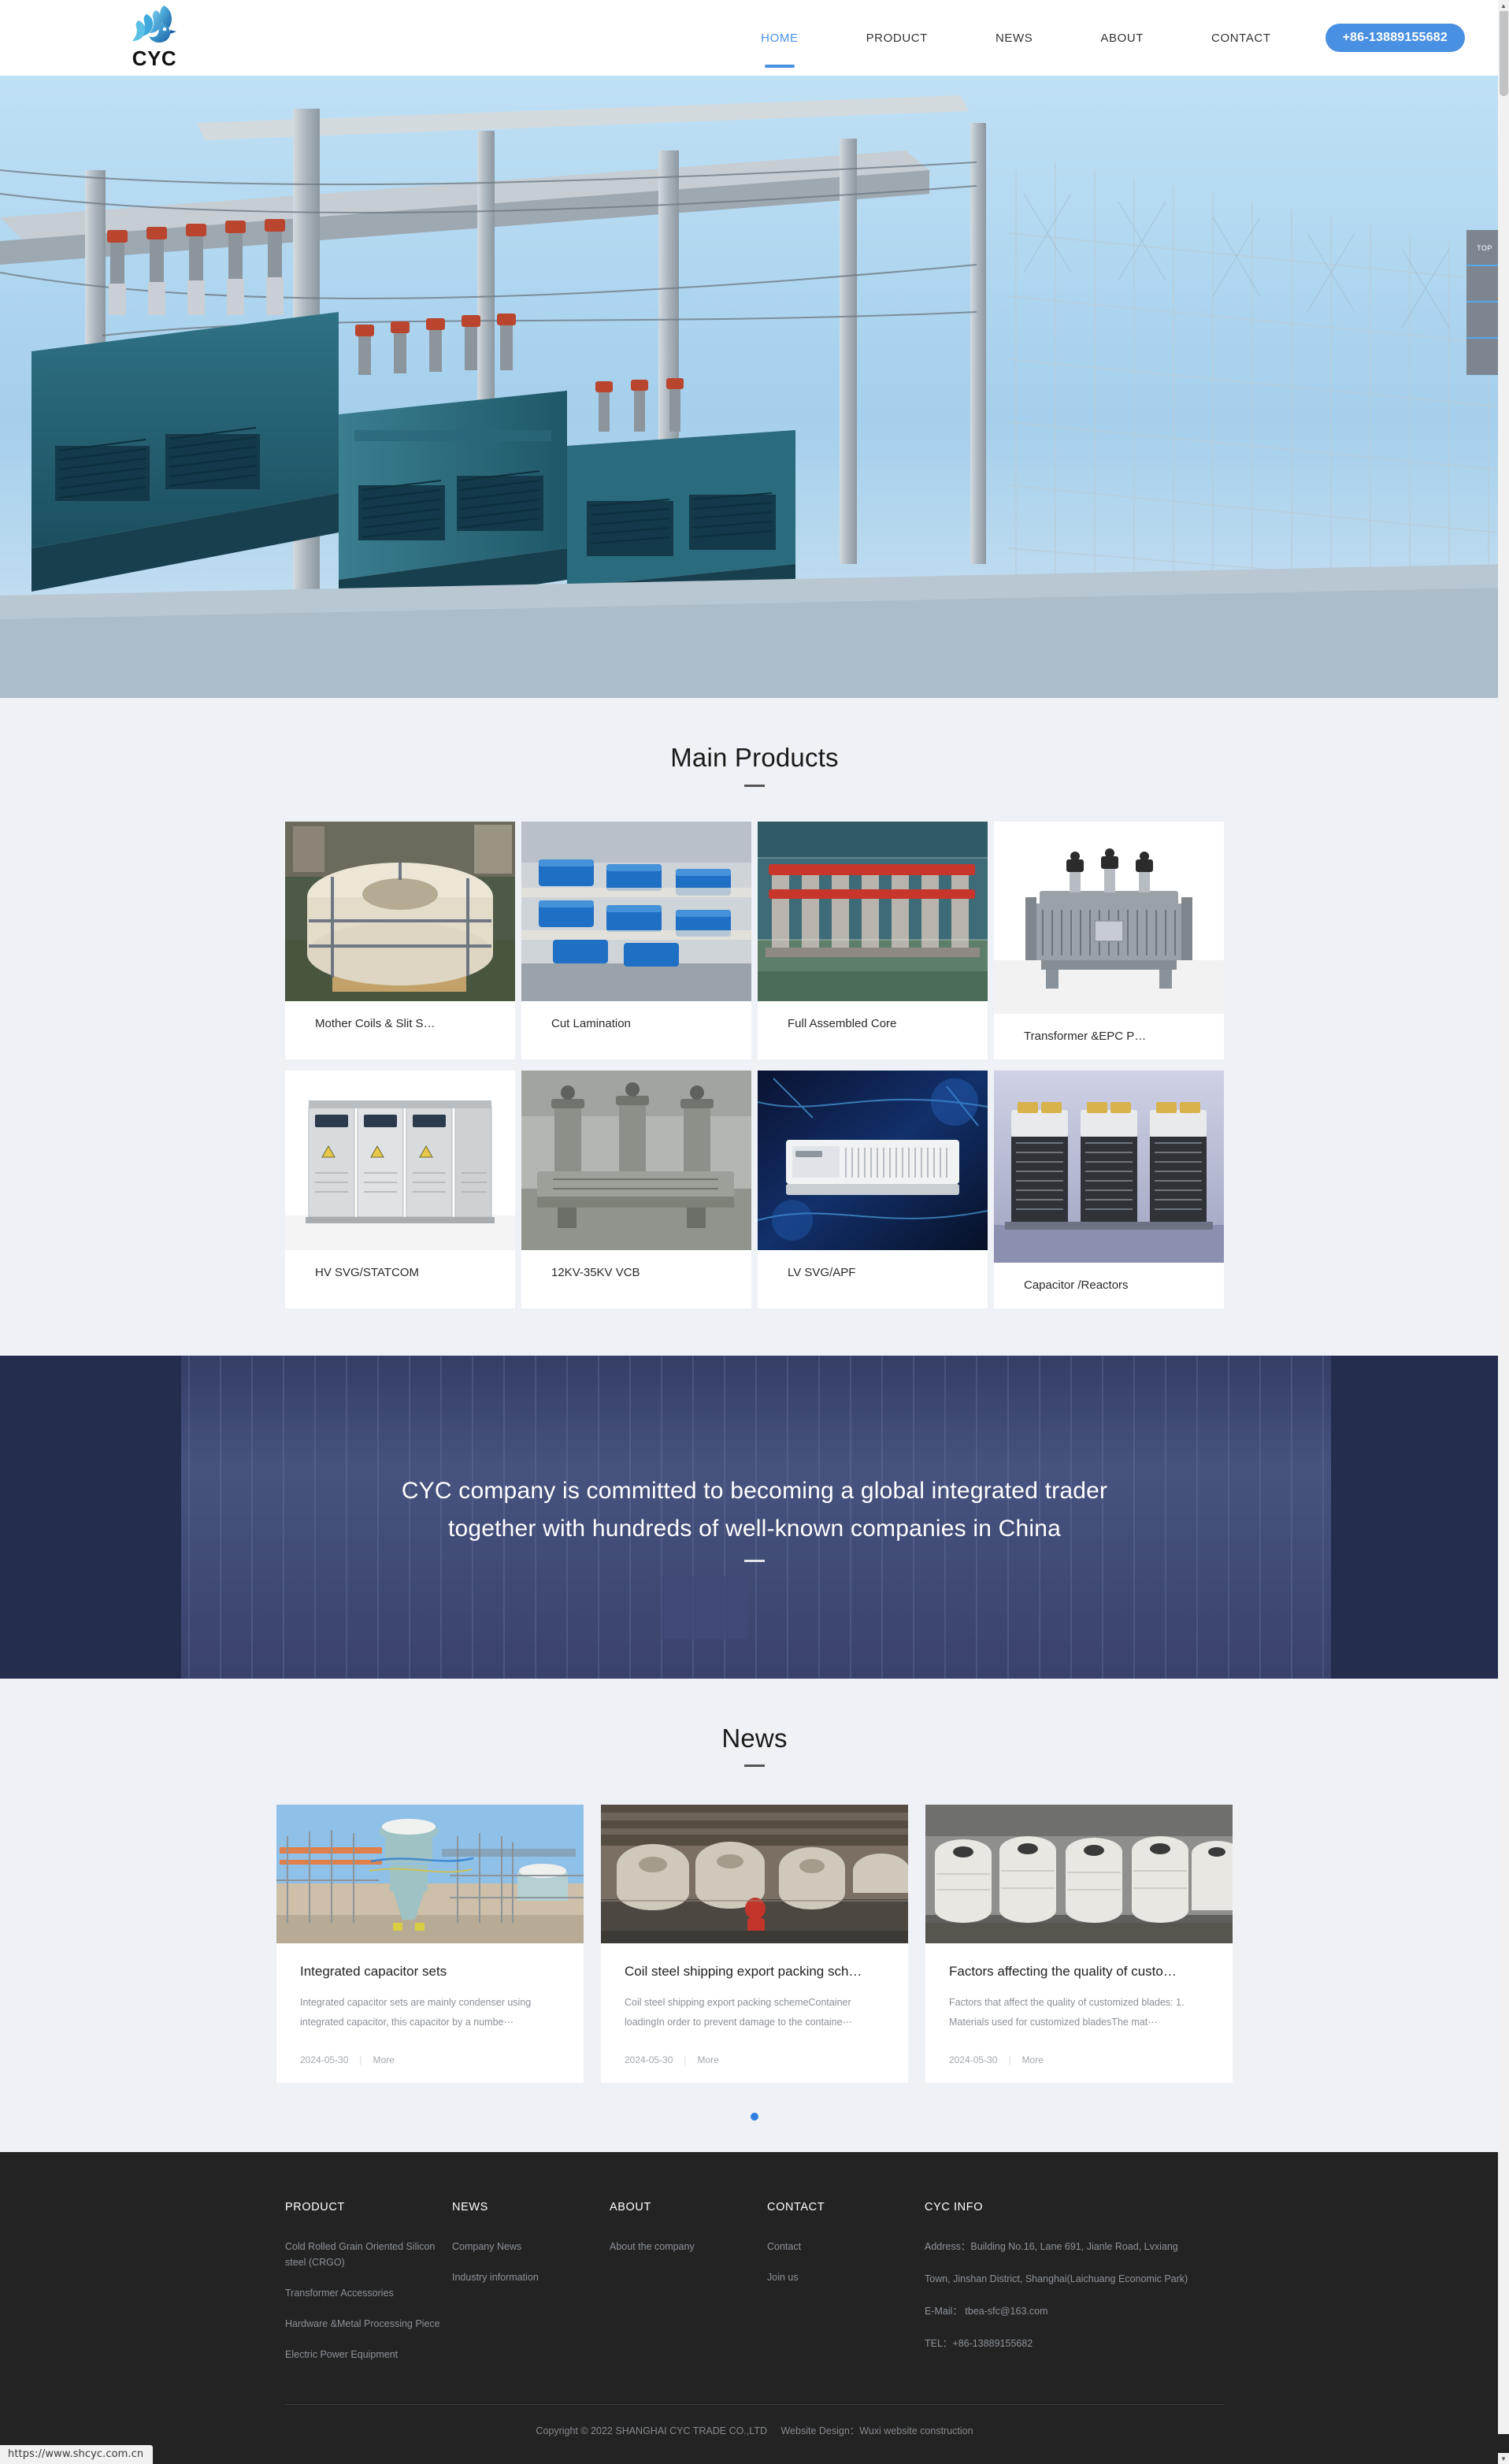 The height and width of the screenshot is (2464, 1509). Describe the element at coordinates (1503, 5) in the screenshot. I see `scrollbar-up-arrow: ▲` at that location.